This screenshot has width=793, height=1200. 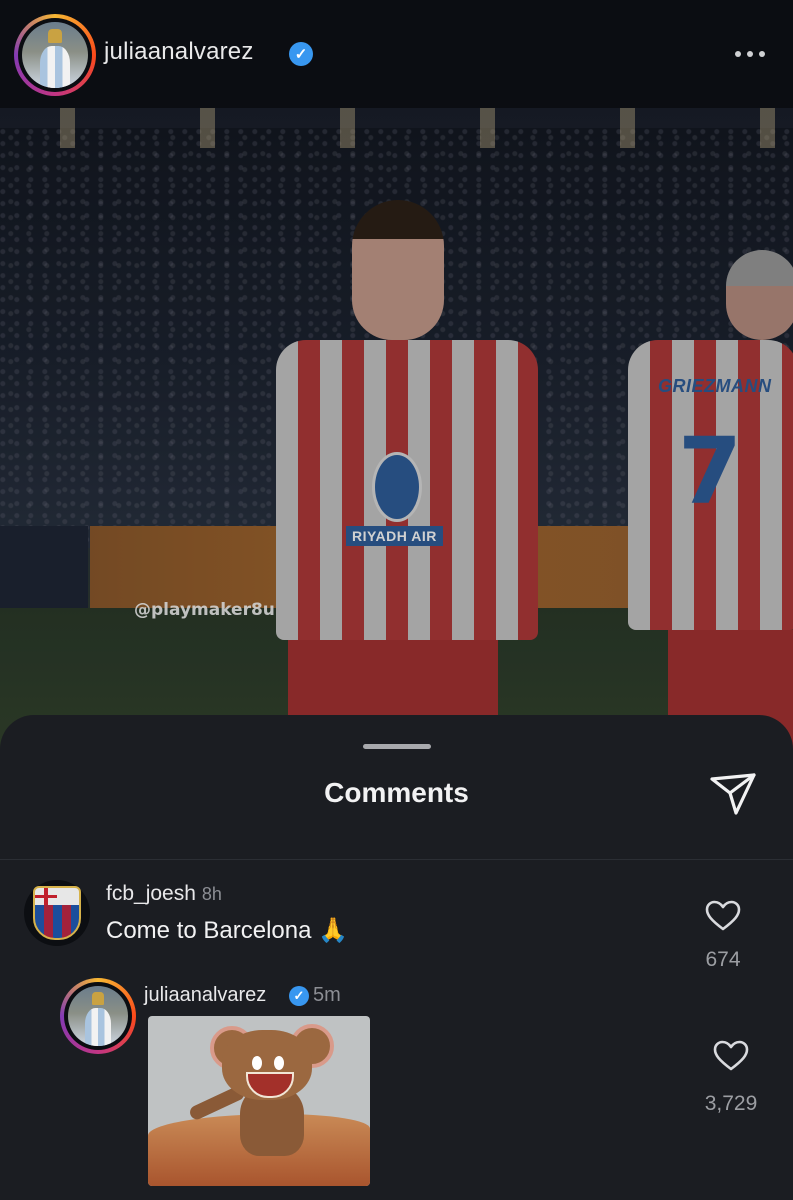 What do you see at coordinates (211, 894) in the screenshot?
I see `comment-time: 8h` at bounding box center [211, 894].